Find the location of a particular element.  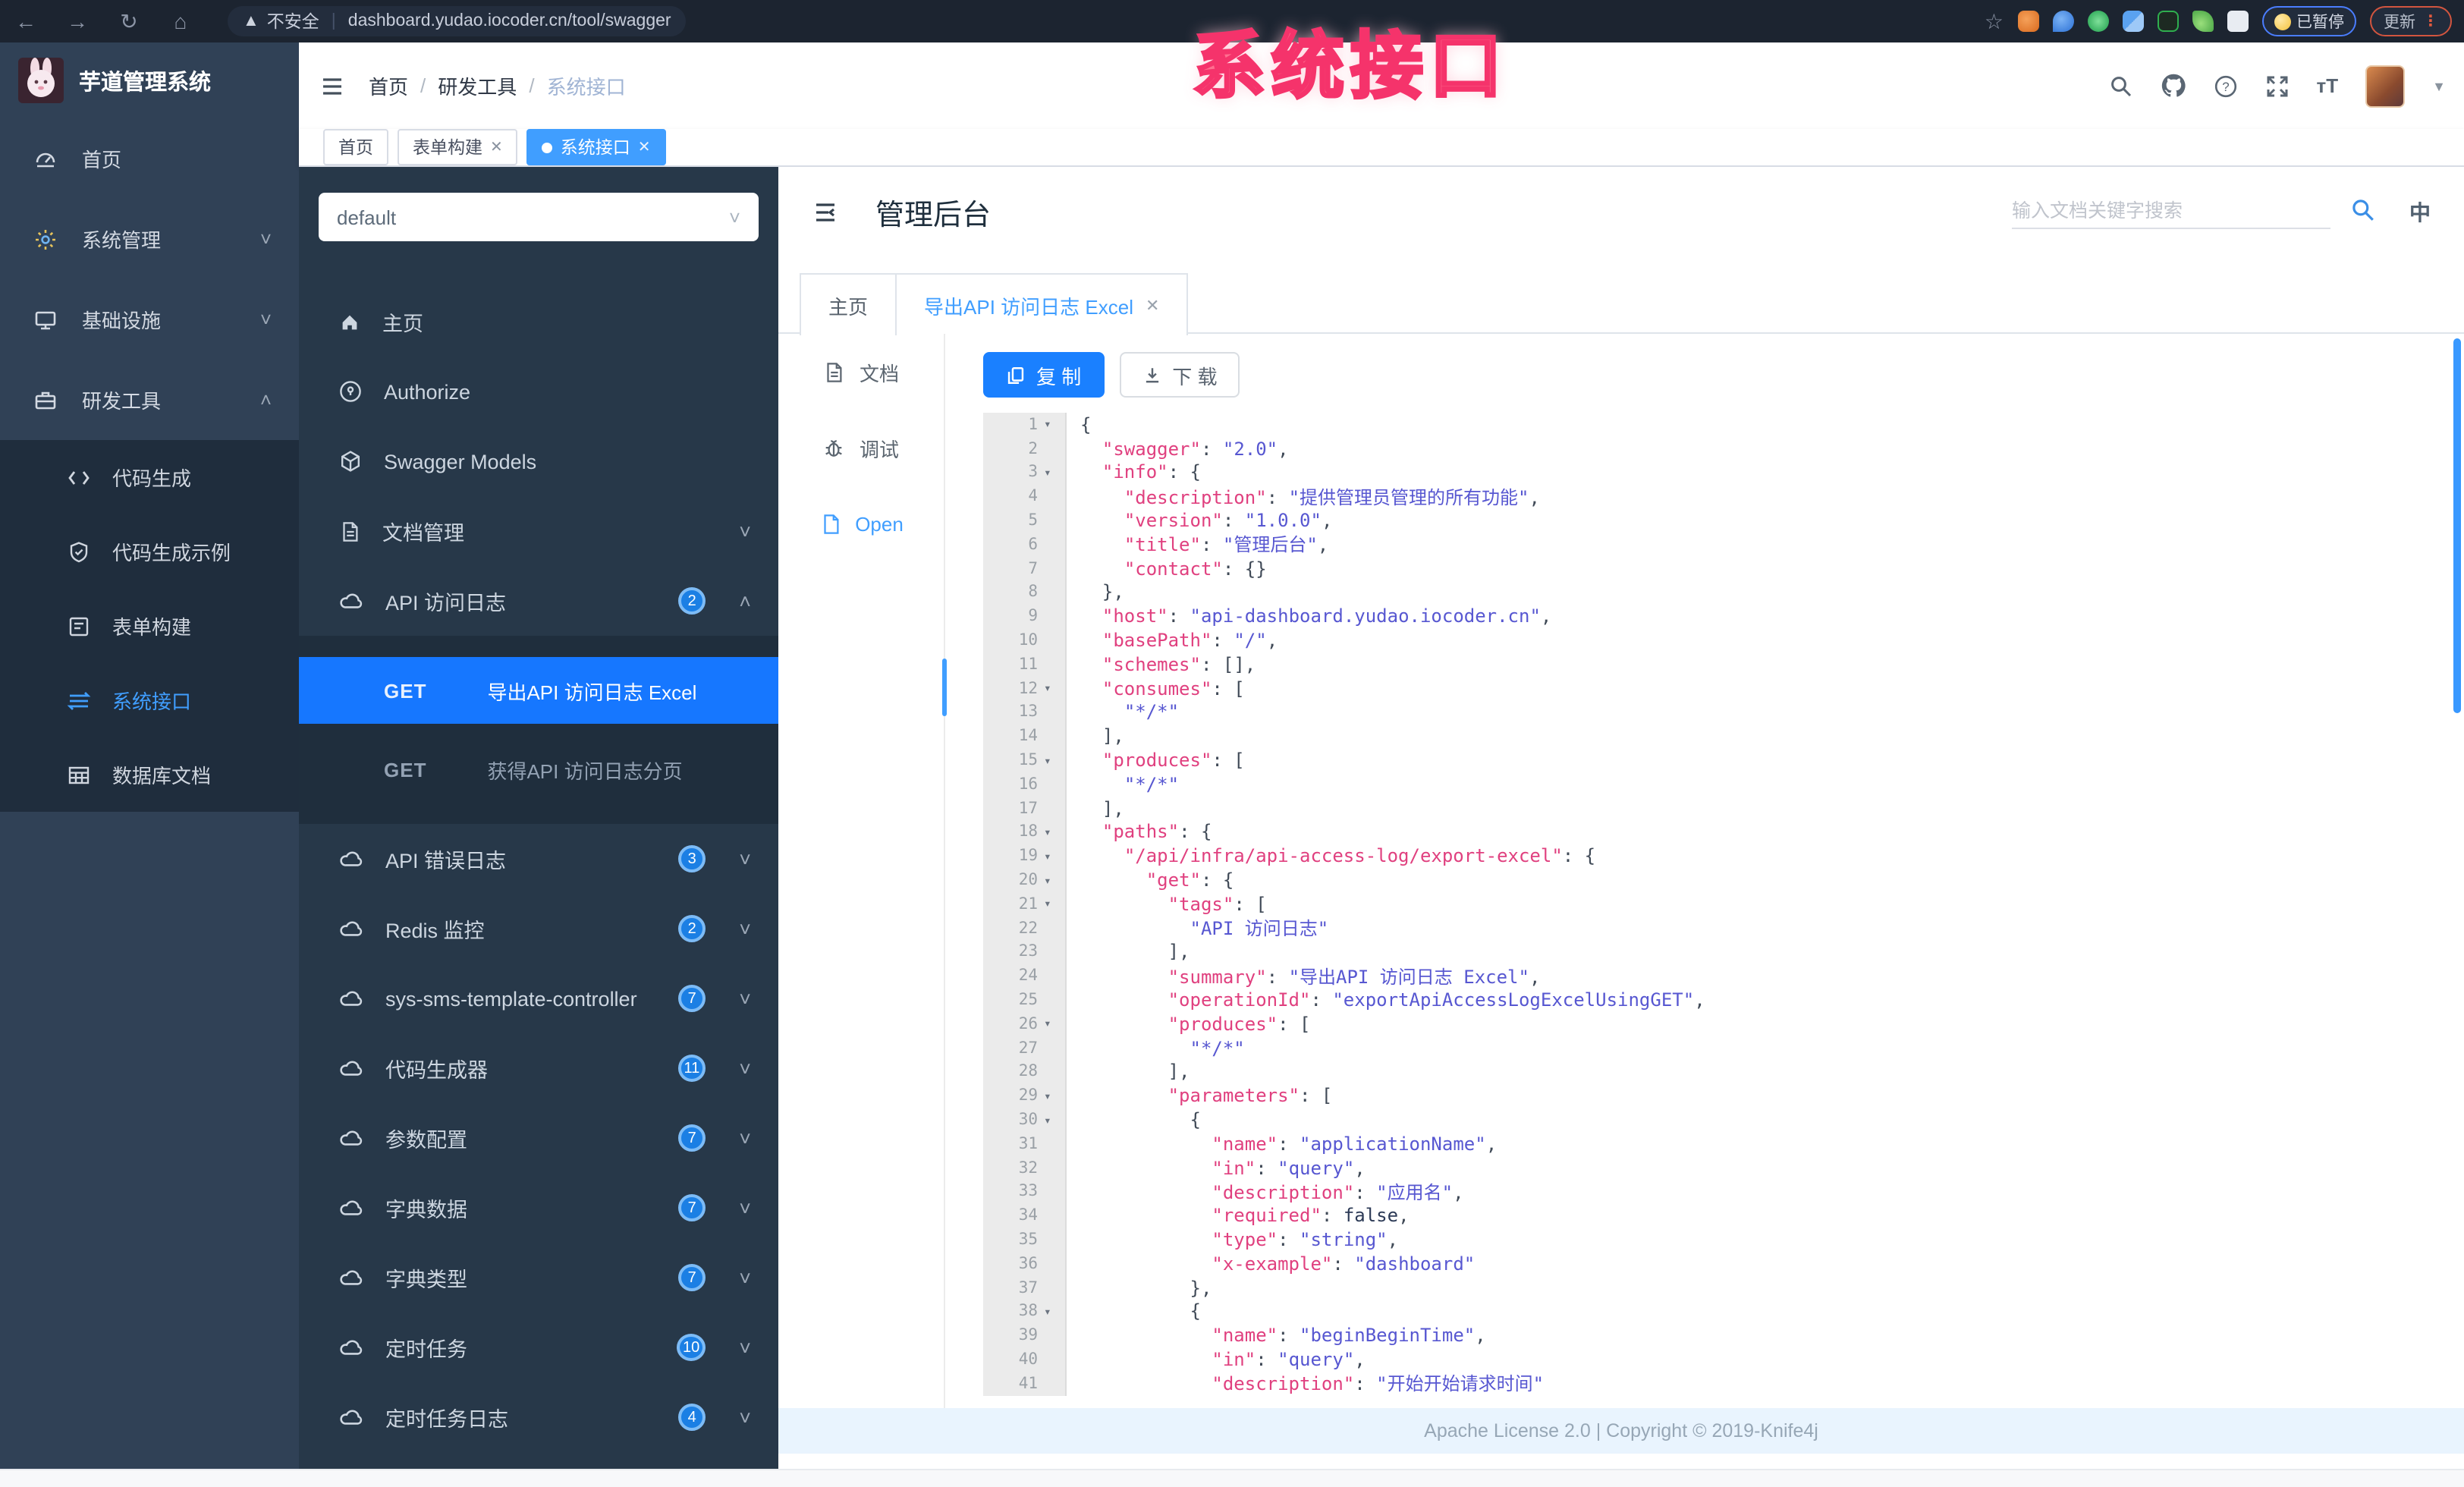

app-logo: 芋道管理系统 is located at coordinates (149, 80).